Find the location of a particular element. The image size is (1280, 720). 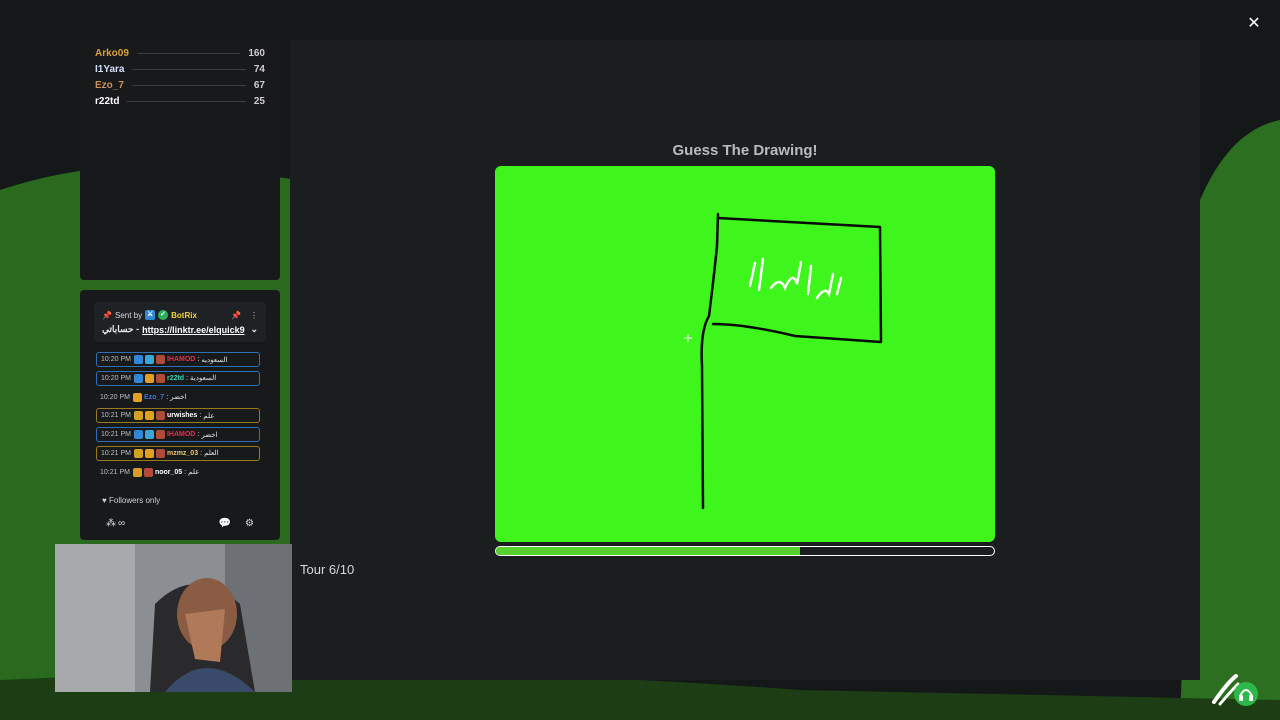

chat-message: 10:21 PM mzmz_03: العلم is located at coordinates (178, 453).